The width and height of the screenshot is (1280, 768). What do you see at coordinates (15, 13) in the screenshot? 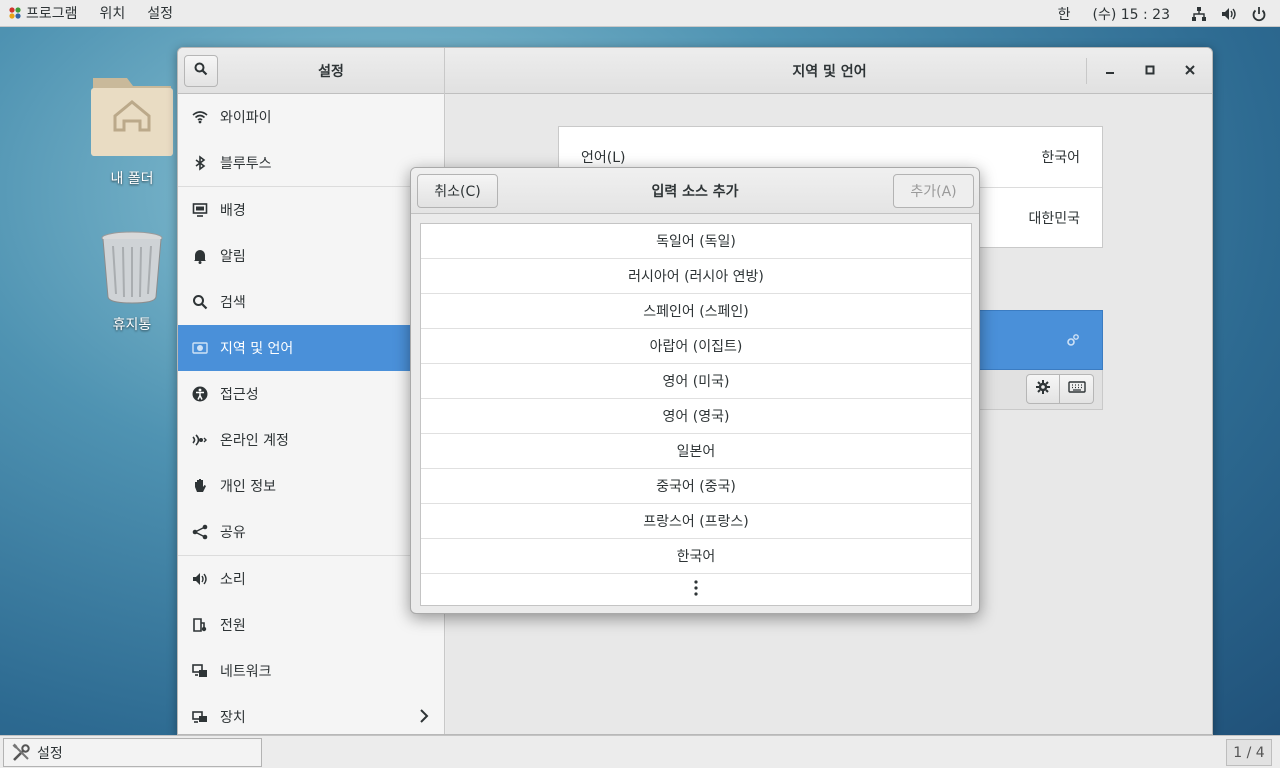
I see `applications-icon` at bounding box center [15, 13].